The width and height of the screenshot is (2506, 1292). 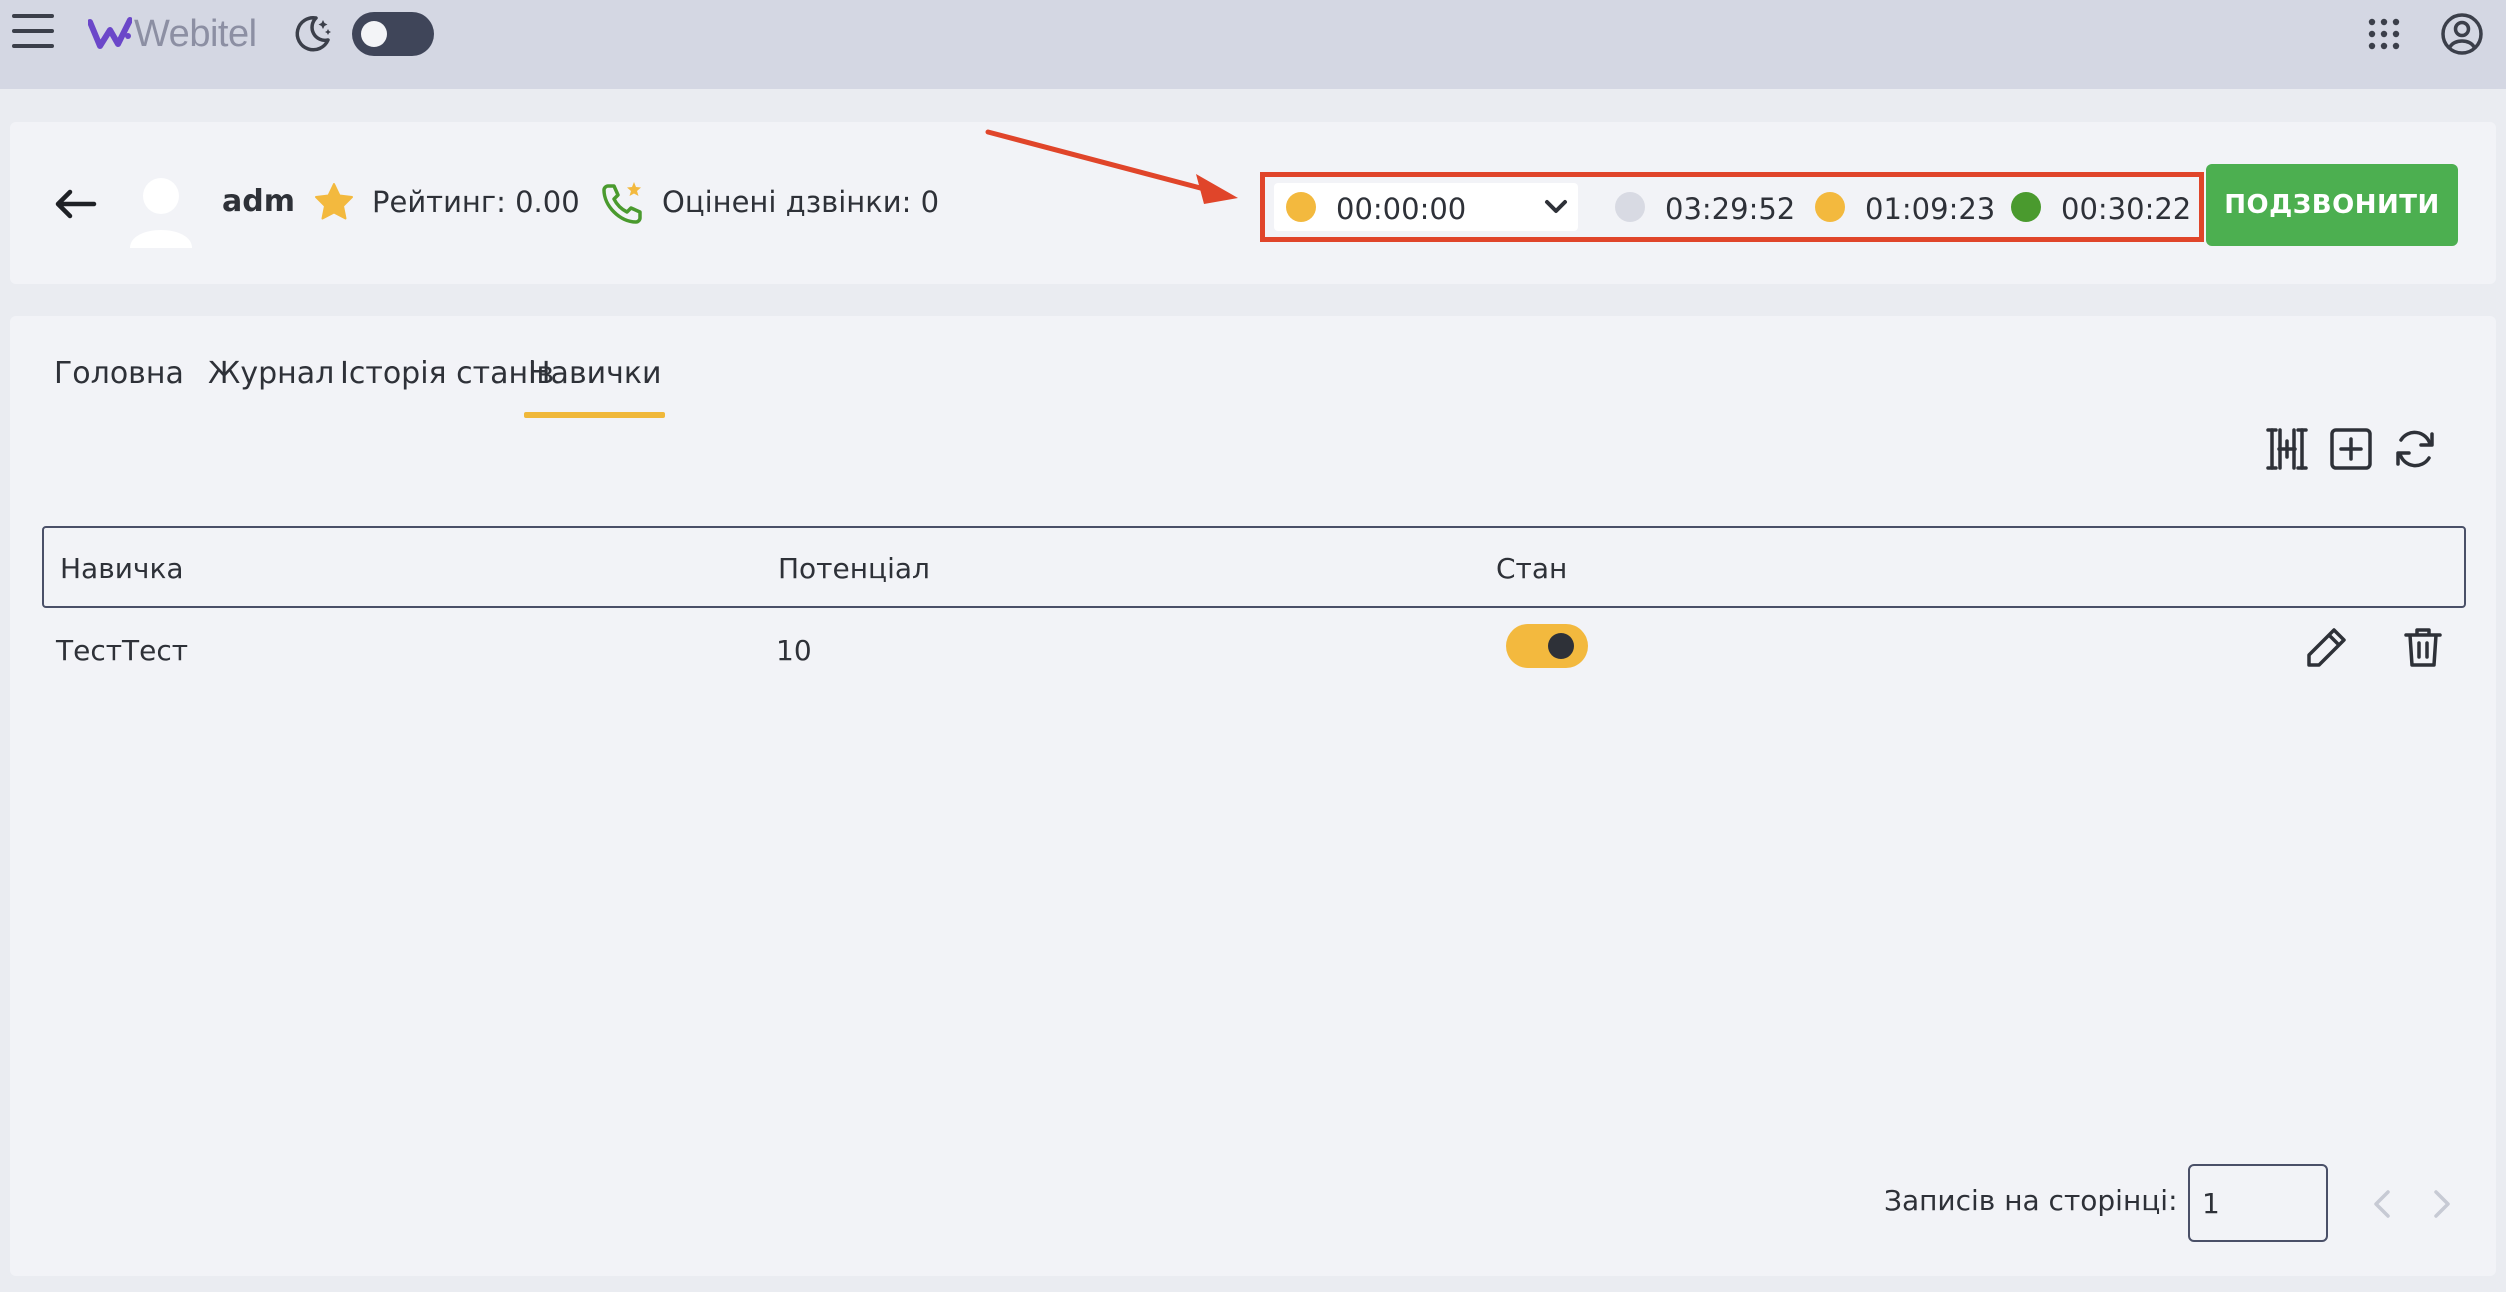 What do you see at coordinates (794, 650) in the screenshot?
I see `skill-capacity: 10` at bounding box center [794, 650].